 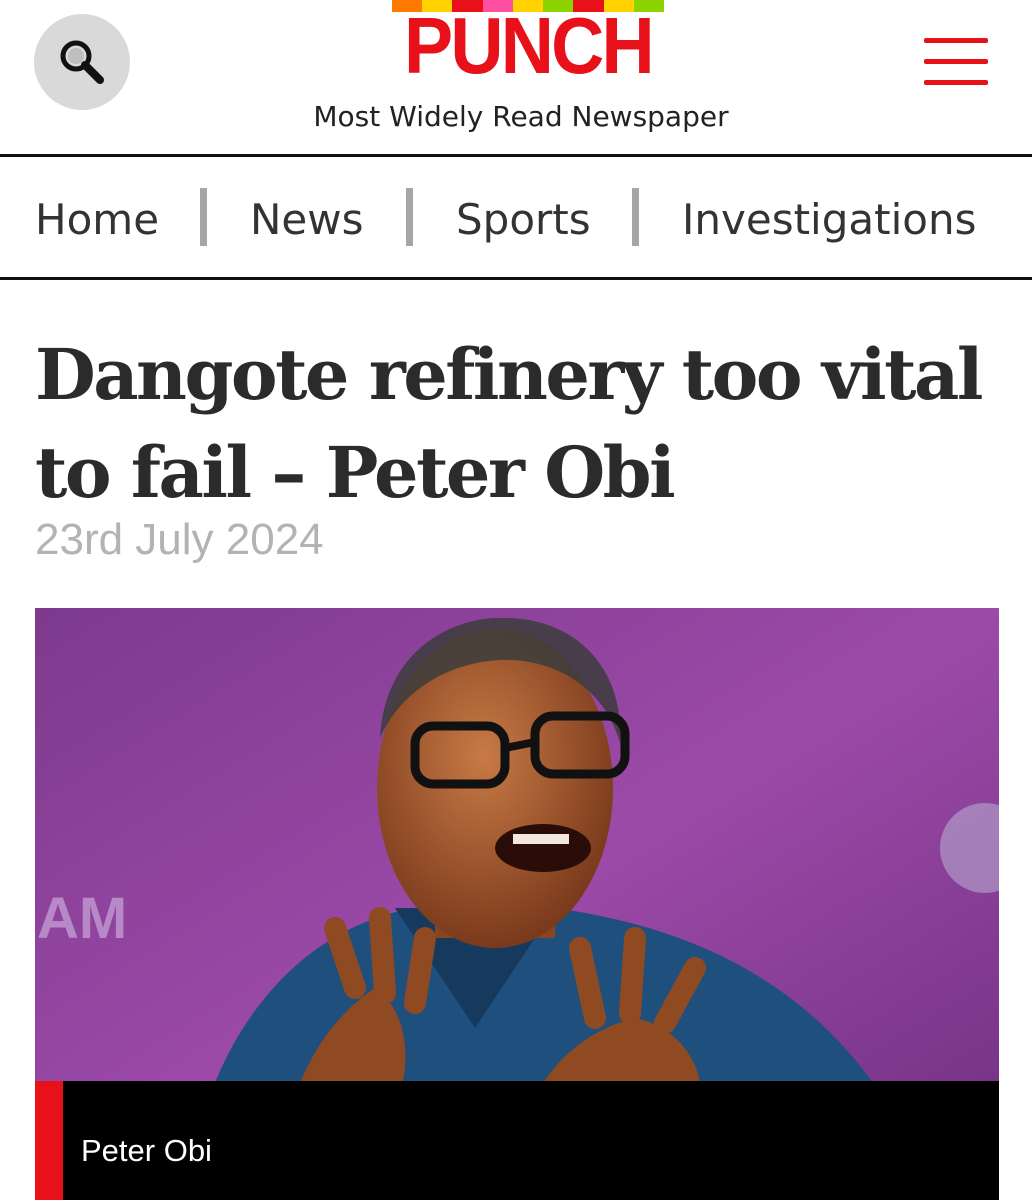 I want to click on caption-accent, so click(x=49, y=1140).